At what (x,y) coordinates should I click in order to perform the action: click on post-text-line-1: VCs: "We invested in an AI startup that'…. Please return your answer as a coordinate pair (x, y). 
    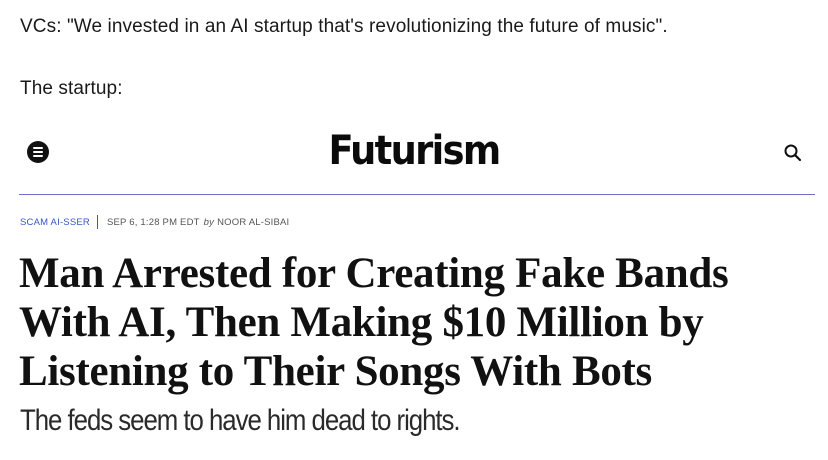
    Looking at the image, I should click on (344, 26).